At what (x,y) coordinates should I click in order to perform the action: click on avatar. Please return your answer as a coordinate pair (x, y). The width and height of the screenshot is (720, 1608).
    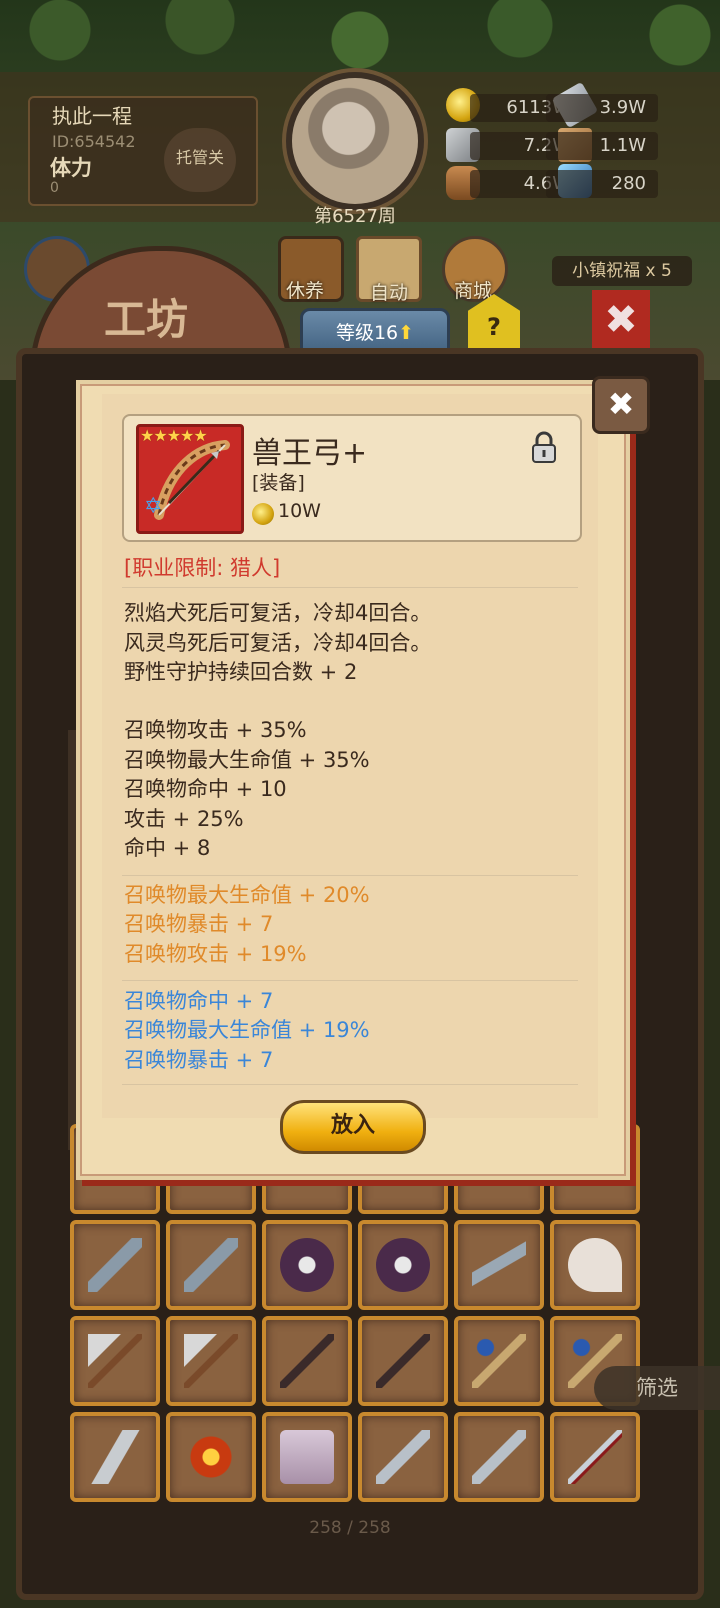
    Looking at the image, I should click on (355, 141).